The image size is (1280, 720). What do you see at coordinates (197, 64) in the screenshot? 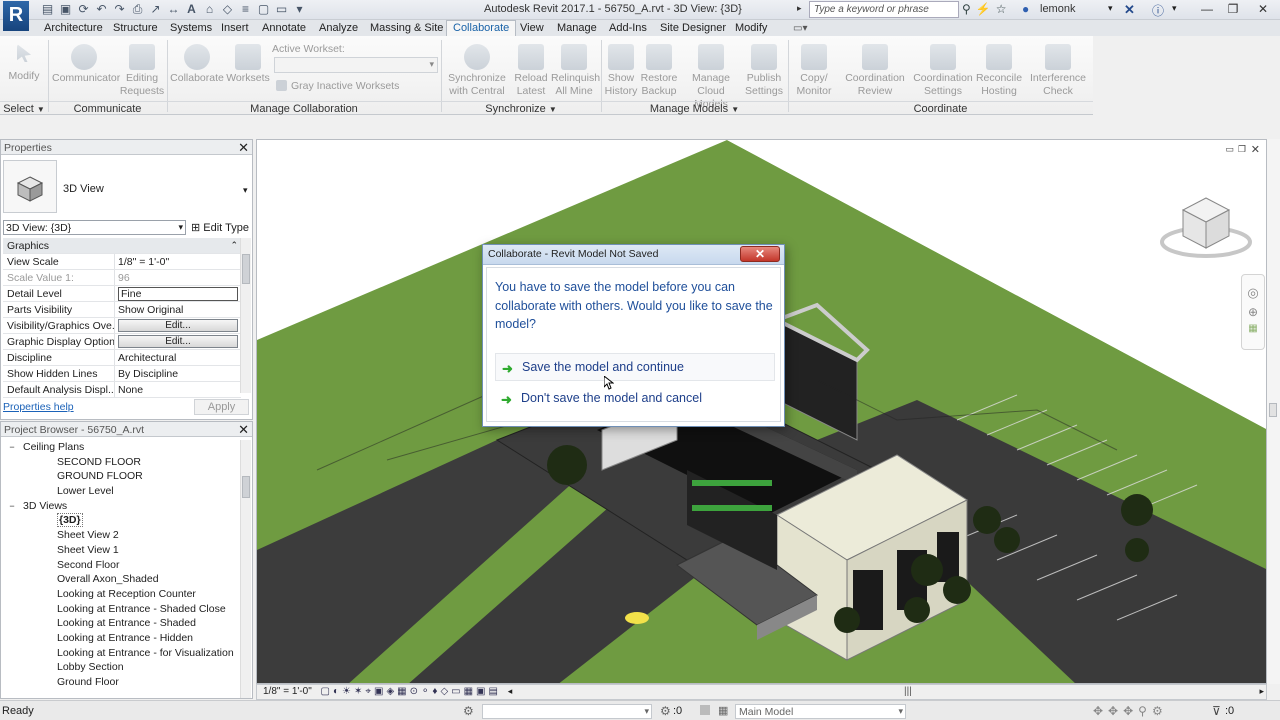
I see `collaborate-button: Collaborate` at bounding box center [197, 64].